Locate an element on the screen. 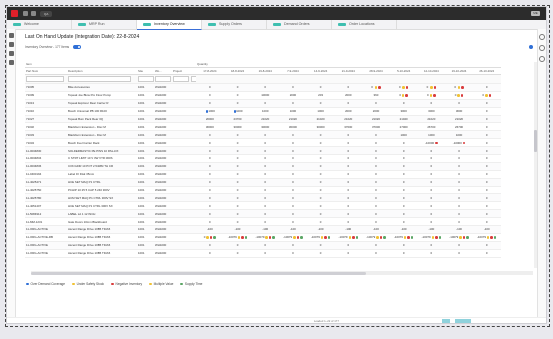  quantity-cell: 23700 is located at coordinates (237, 119).